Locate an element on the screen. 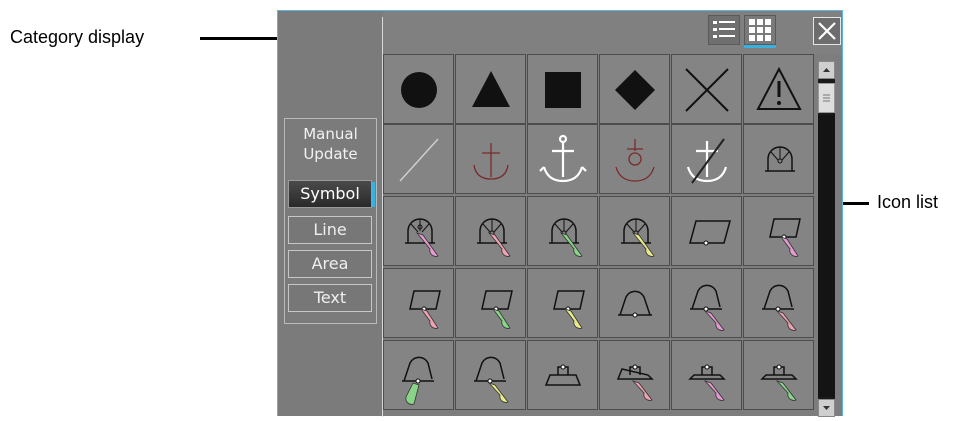 The image size is (963, 421). close-button is located at coordinates (827, 31).